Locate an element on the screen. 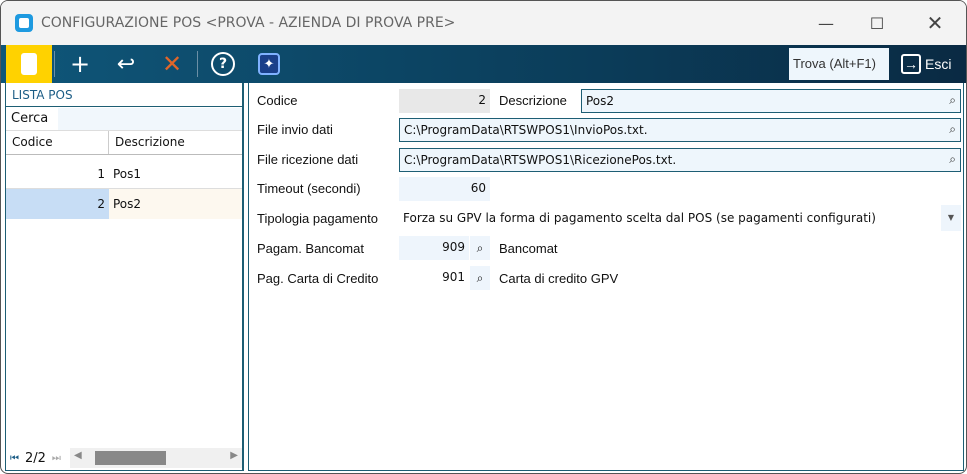 Image resolution: width=967 pixels, height=474 pixels. close-button: ✕ is located at coordinates (935, 23).